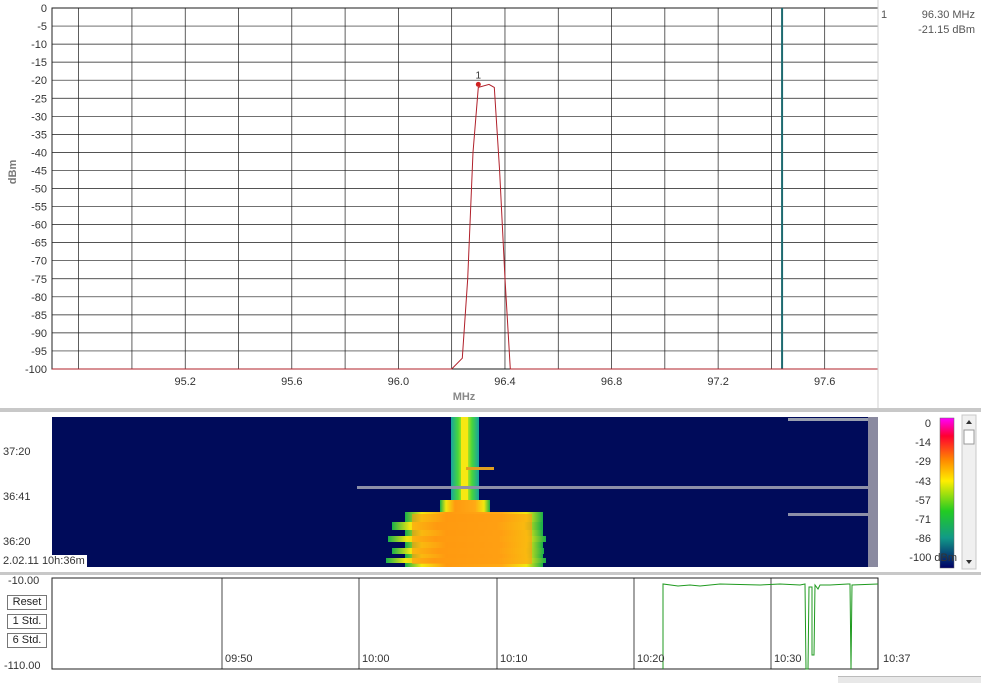  What do you see at coordinates (514, 659) in the screenshot?
I see `history-time-tick: 10:10` at bounding box center [514, 659].